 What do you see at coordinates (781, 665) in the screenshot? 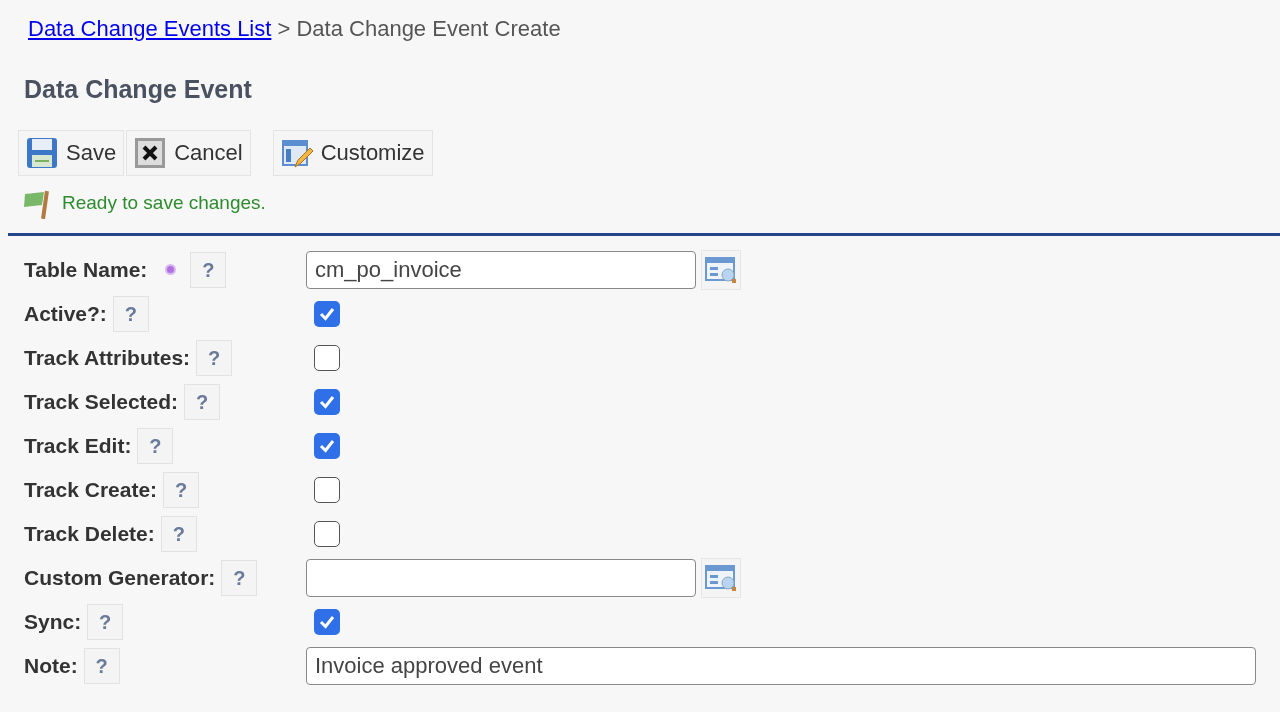
I see `input-field: Invoice approved event` at bounding box center [781, 665].